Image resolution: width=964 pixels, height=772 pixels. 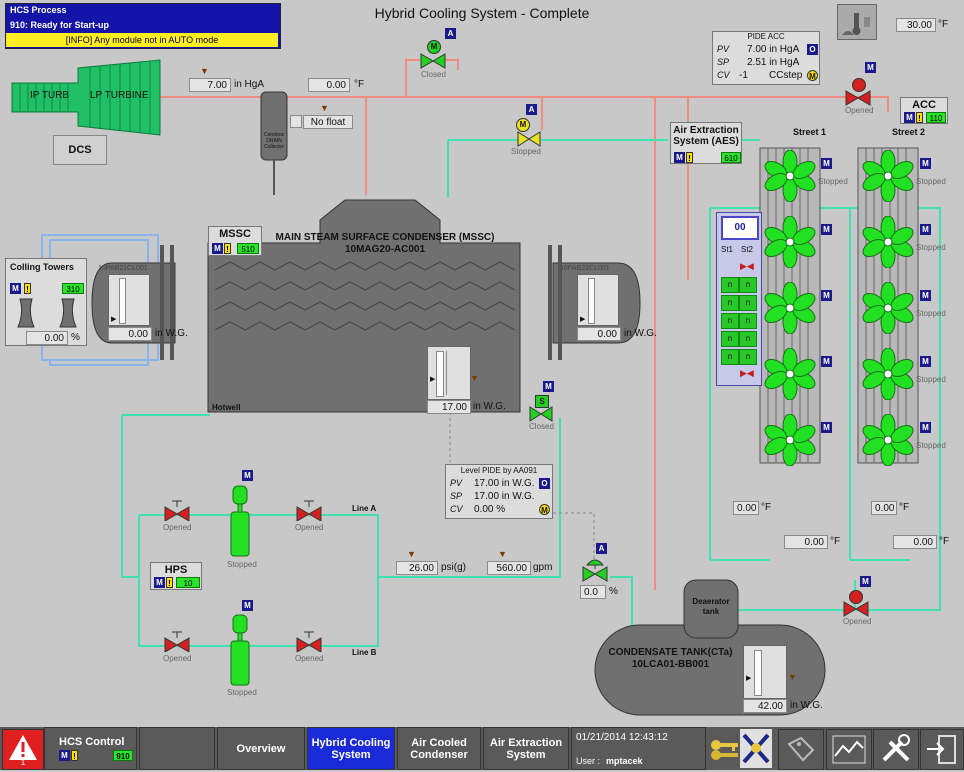 What do you see at coordinates (747, 266) in the screenshot?
I see `st2-valve-icon: ▶◀` at bounding box center [747, 266].